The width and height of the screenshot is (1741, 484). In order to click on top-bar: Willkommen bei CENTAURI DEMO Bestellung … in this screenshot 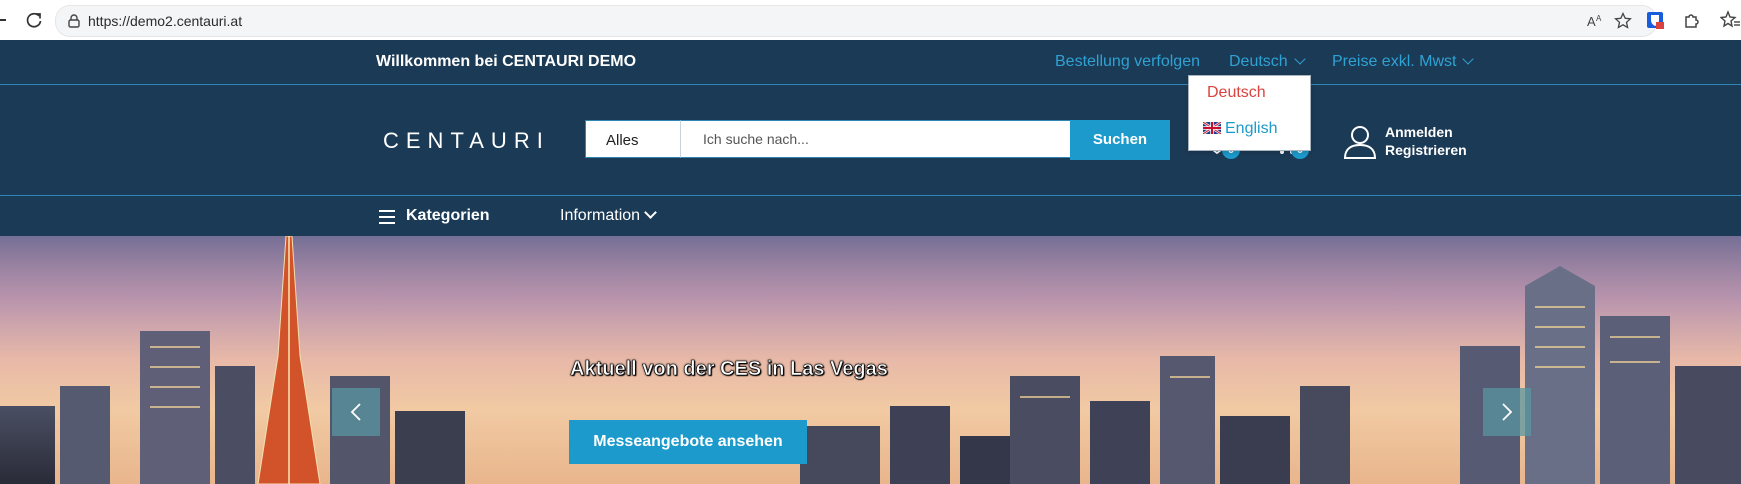, I will do `click(870, 62)`.